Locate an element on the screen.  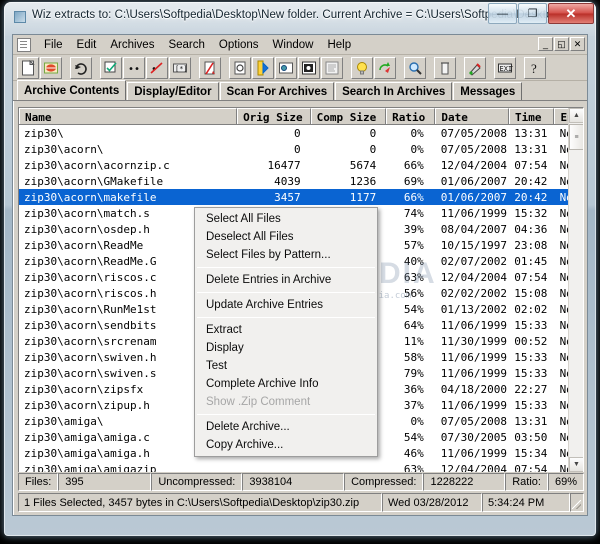
cell-ratio: 54% is located at coordinates (413, 437).